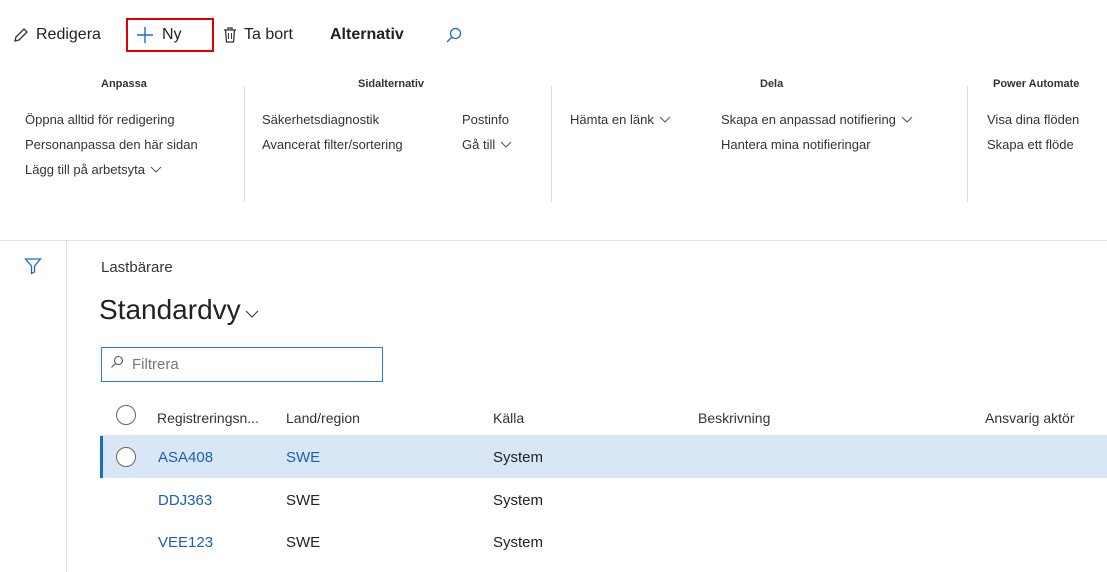 The image size is (1107, 572). Describe the element at coordinates (268, 34) in the screenshot. I see `delete-label: Ta bort` at that location.